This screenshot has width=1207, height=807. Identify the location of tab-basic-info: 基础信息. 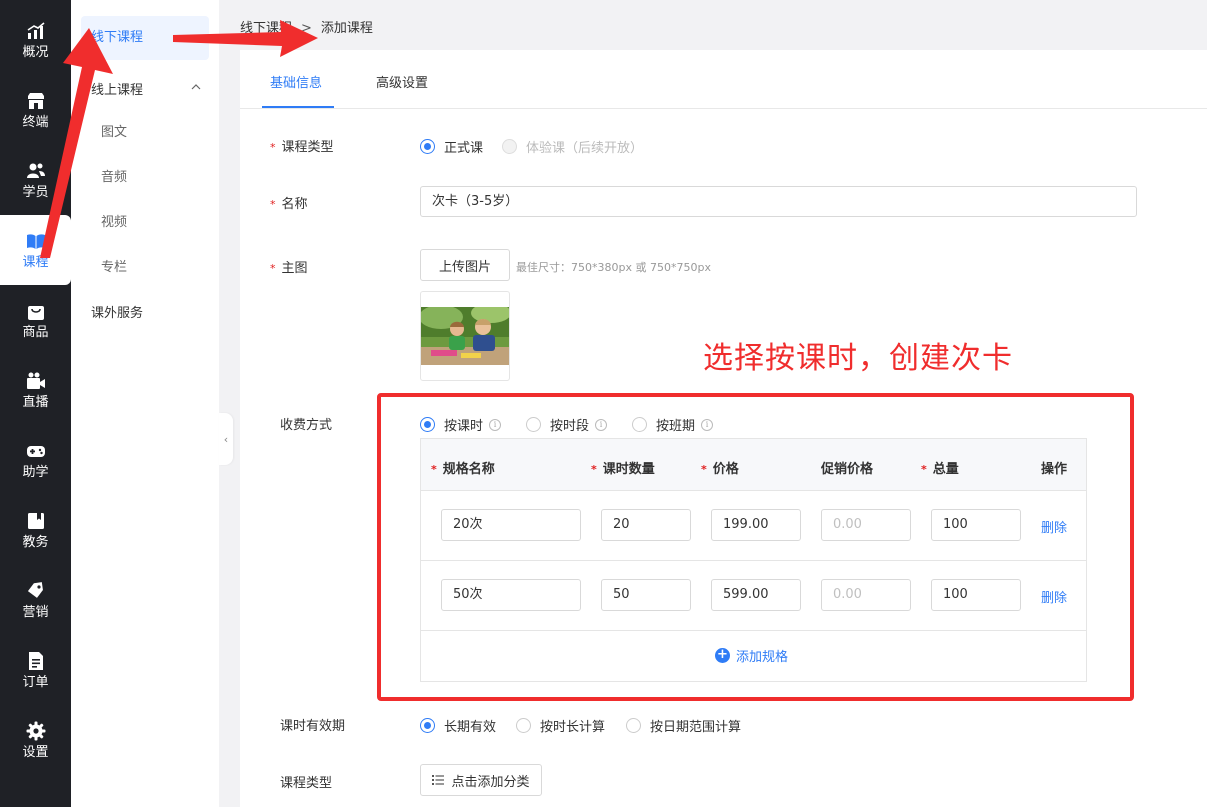
(296, 81).